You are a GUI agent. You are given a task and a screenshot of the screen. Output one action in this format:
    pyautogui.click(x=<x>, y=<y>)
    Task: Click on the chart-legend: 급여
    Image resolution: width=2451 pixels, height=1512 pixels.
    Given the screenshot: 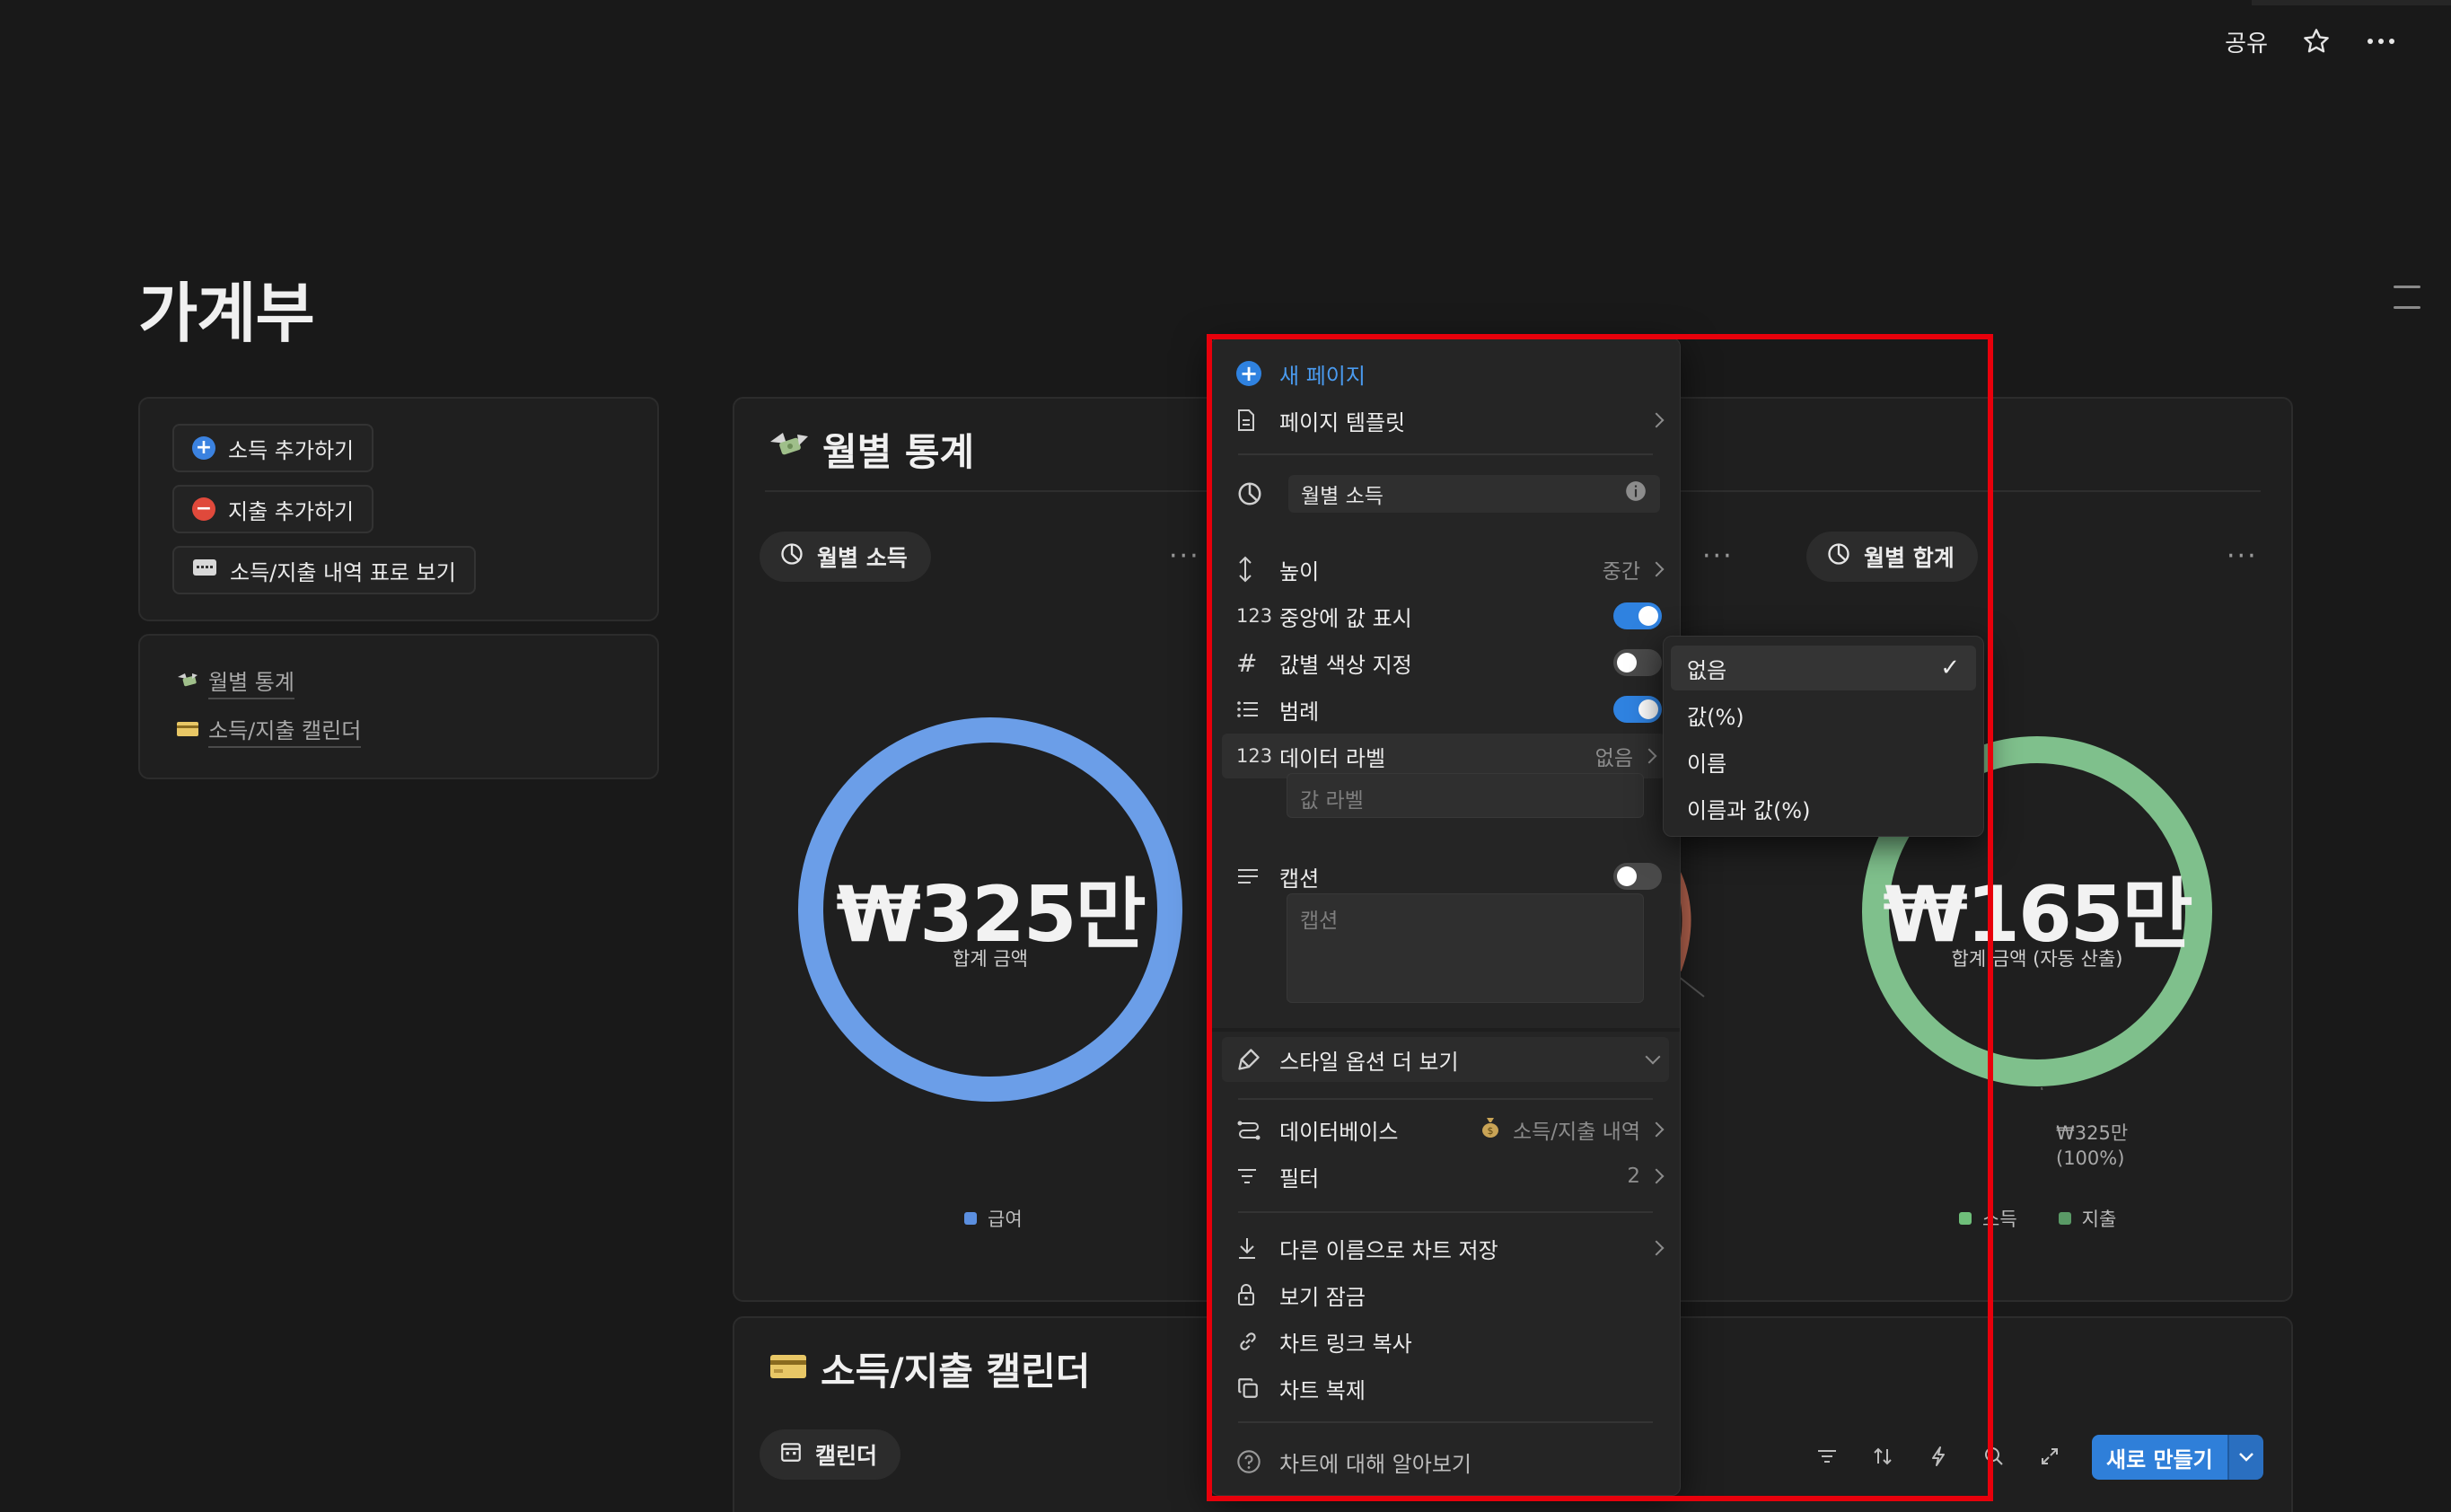 What is the action you would take?
    pyautogui.click(x=994, y=1218)
    